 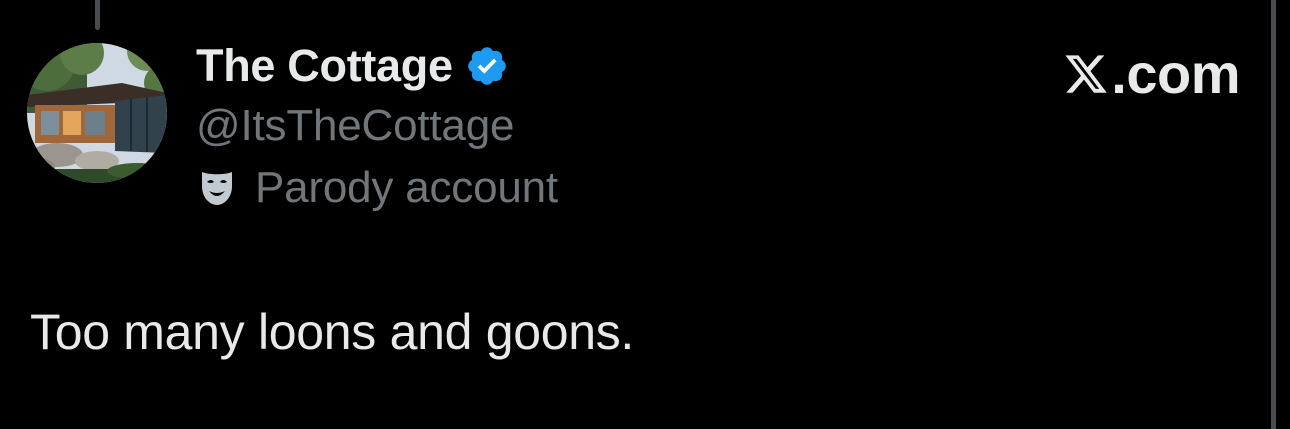 I want to click on avatar, so click(x=97, y=113).